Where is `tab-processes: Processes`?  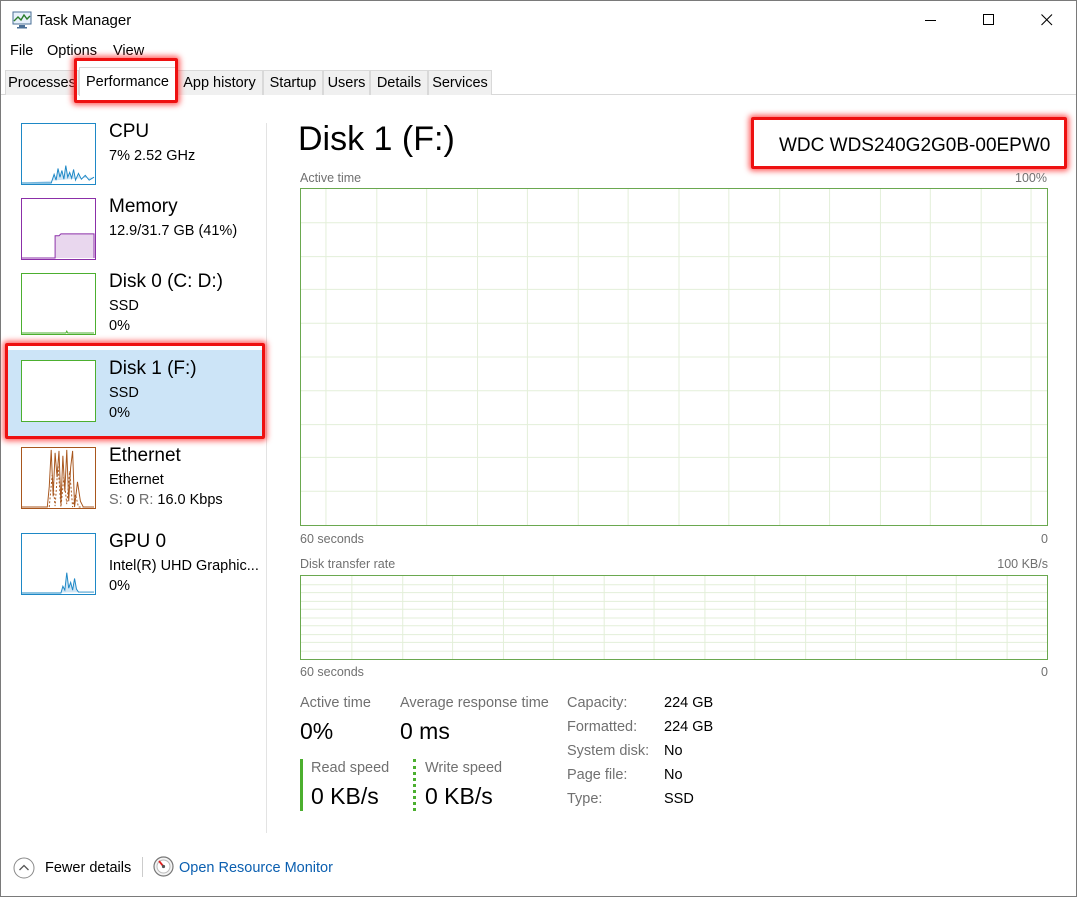
tab-processes: Processes is located at coordinates (42, 82).